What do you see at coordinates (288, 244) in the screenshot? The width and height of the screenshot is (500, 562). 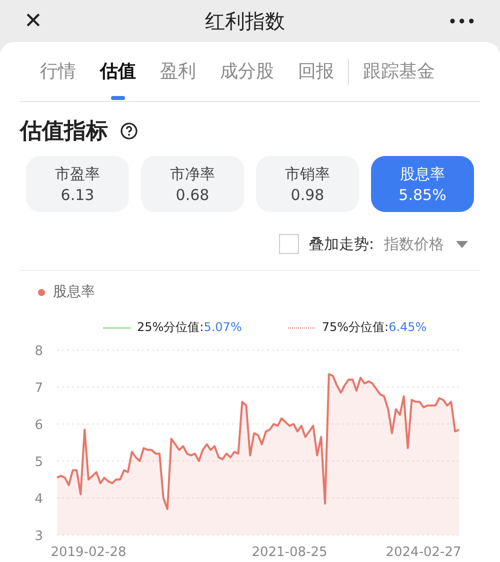 I see `checkbox` at bounding box center [288, 244].